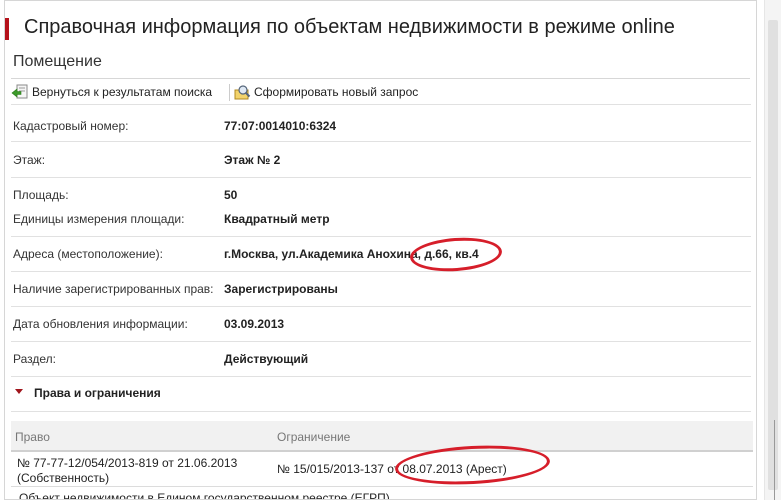 The width and height of the screenshot is (781, 500). What do you see at coordinates (57, 61) in the screenshot?
I see `object-type-heading: Помещение` at bounding box center [57, 61].